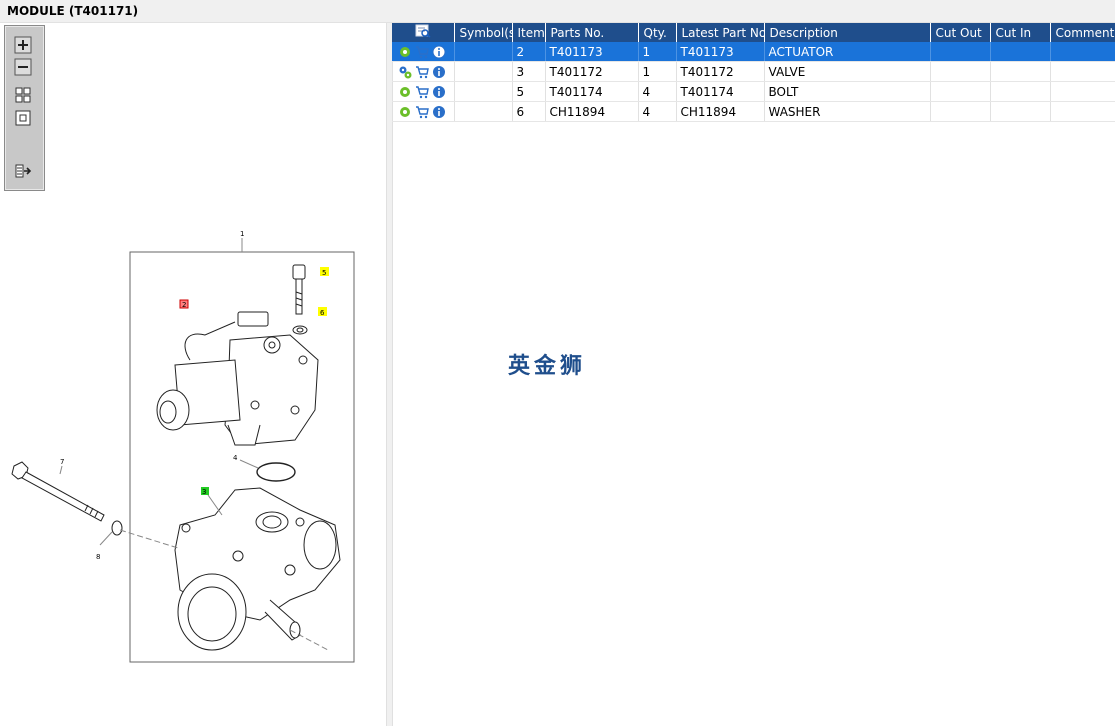  I want to click on table-row: 2 T401173 1 T401173 ACTUATOR, so click(753, 52).